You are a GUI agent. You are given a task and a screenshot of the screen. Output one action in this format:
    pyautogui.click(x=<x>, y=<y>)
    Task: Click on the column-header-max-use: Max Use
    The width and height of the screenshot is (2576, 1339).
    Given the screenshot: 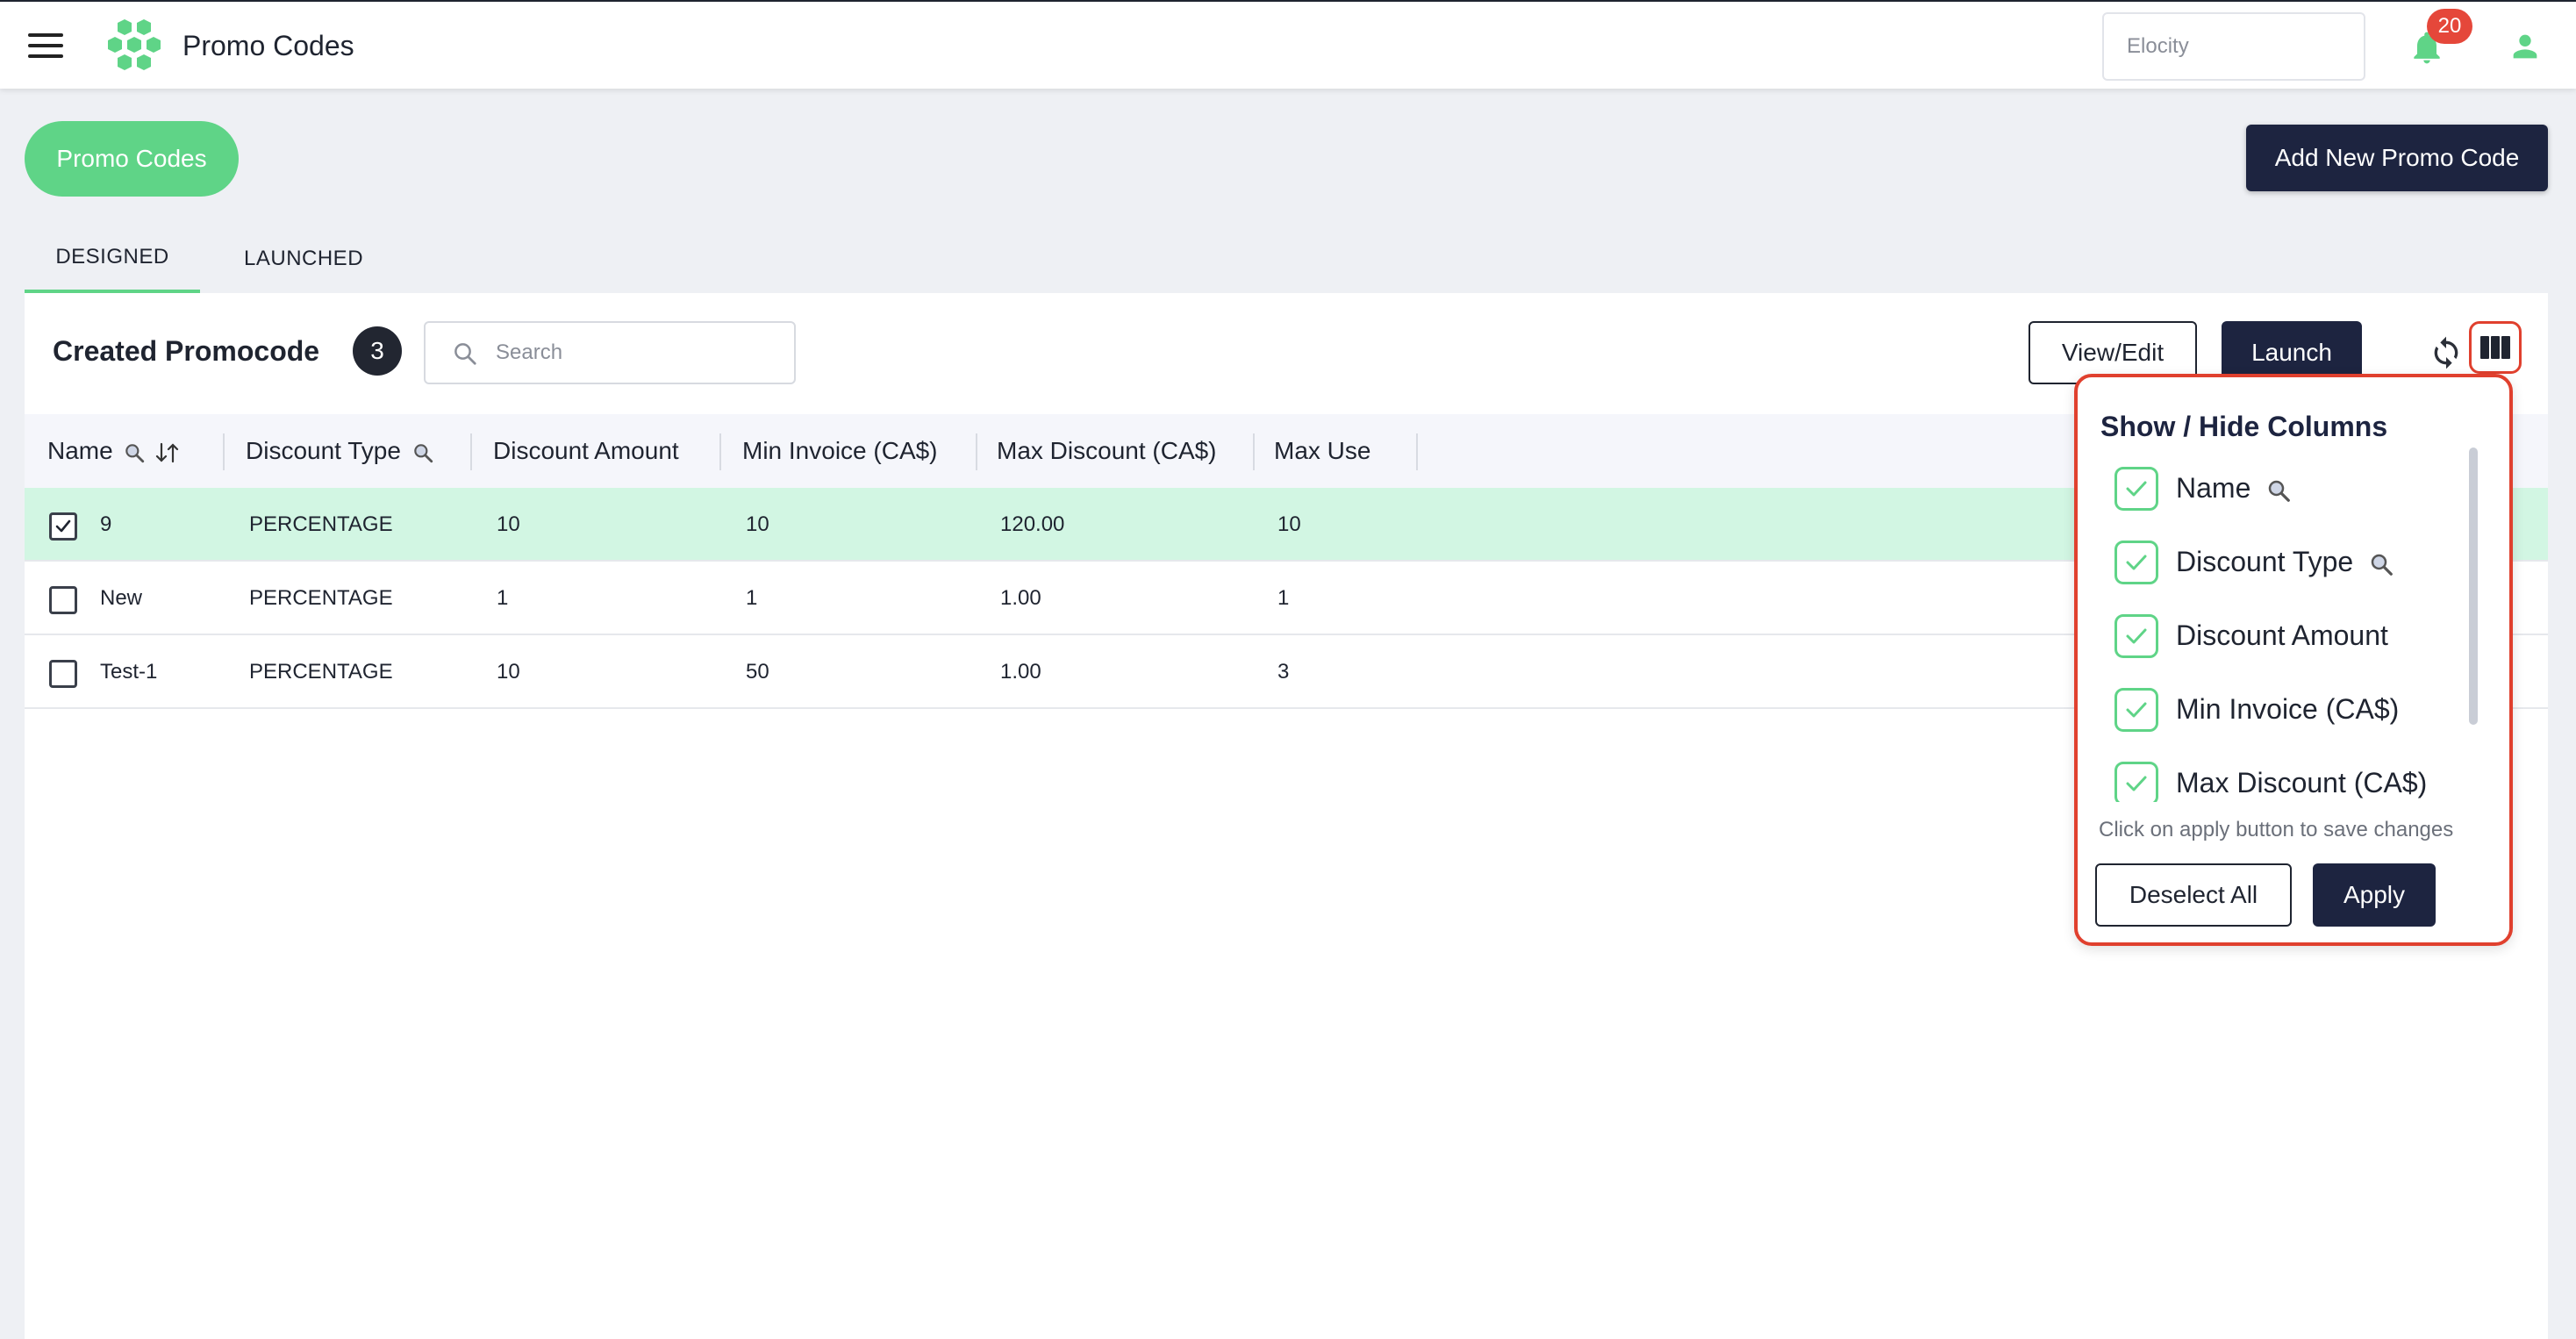 What is the action you would take?
    pyautogui.click(x=1322, y=451)
    